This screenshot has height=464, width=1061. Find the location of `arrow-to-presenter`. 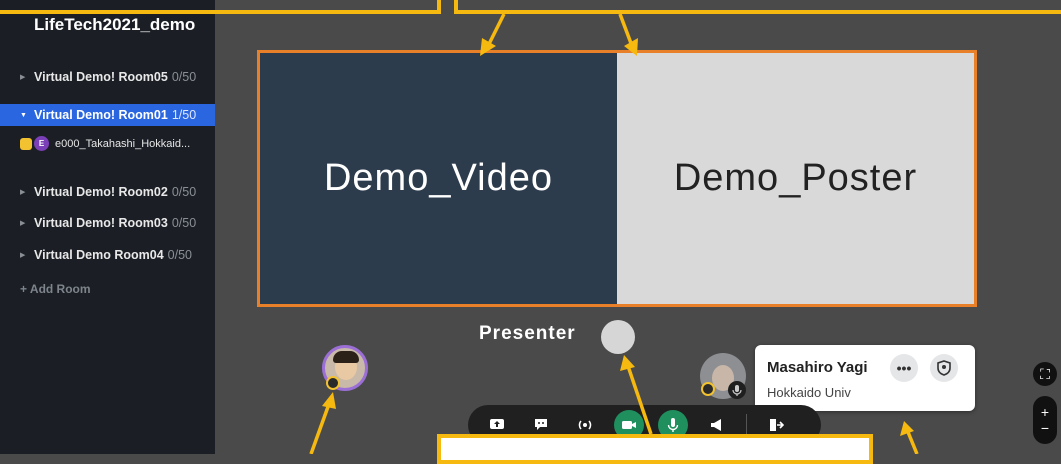

arrow-to-presenter is located at coordinates (639, 400).